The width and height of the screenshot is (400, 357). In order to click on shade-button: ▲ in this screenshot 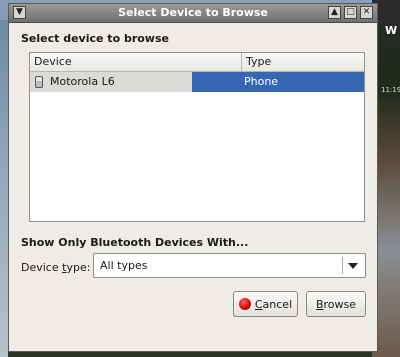, I will do `click(334, 12)`.